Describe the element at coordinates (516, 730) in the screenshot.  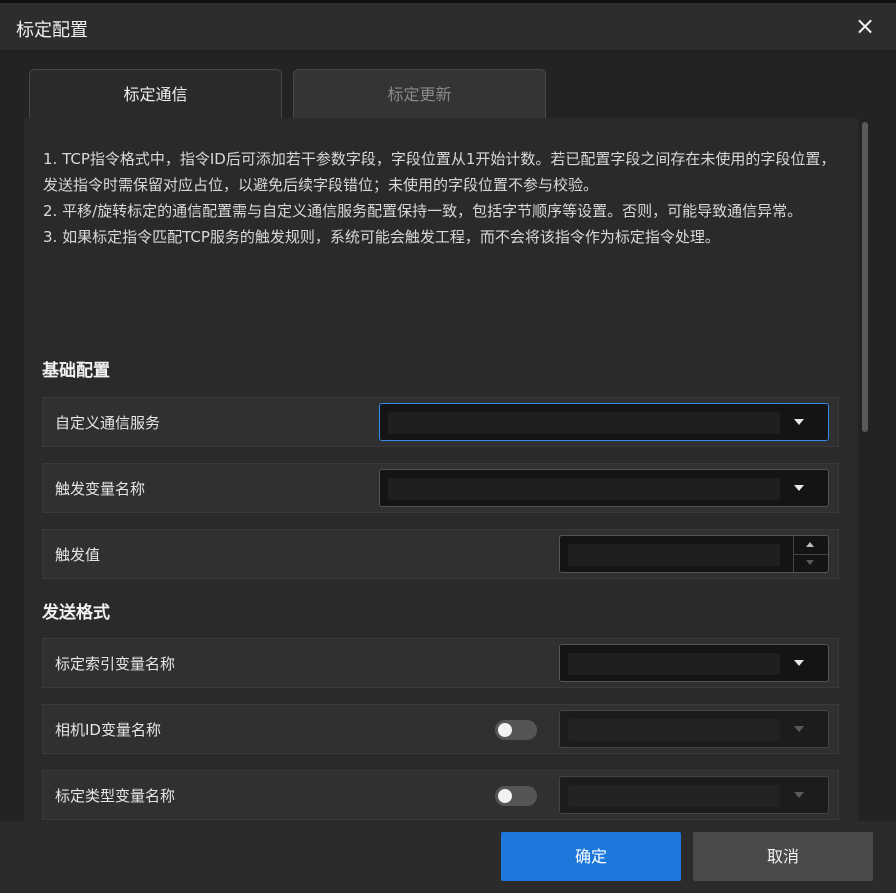
I see `camera-id-var-toggle` at that location.